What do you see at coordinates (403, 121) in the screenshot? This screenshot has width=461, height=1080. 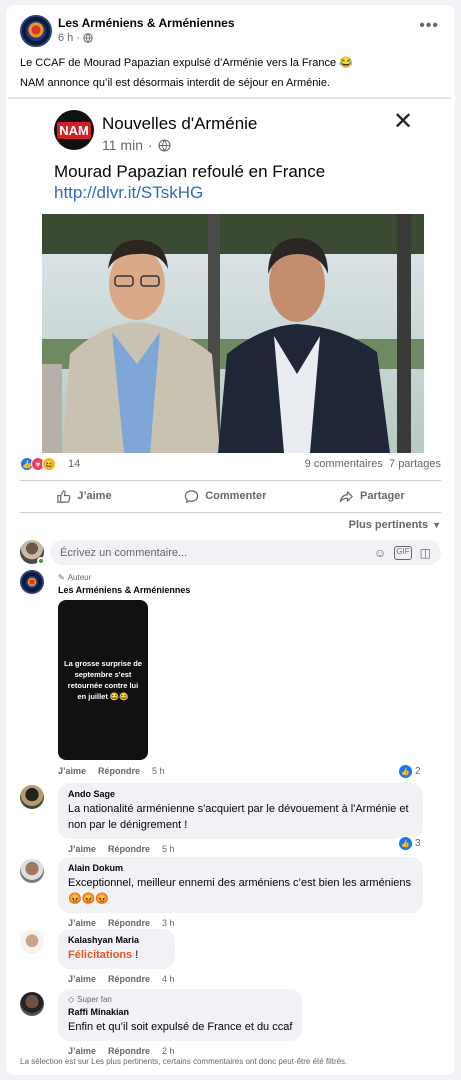 I see `close-icon: ✕` at bounding box center [403, 121].